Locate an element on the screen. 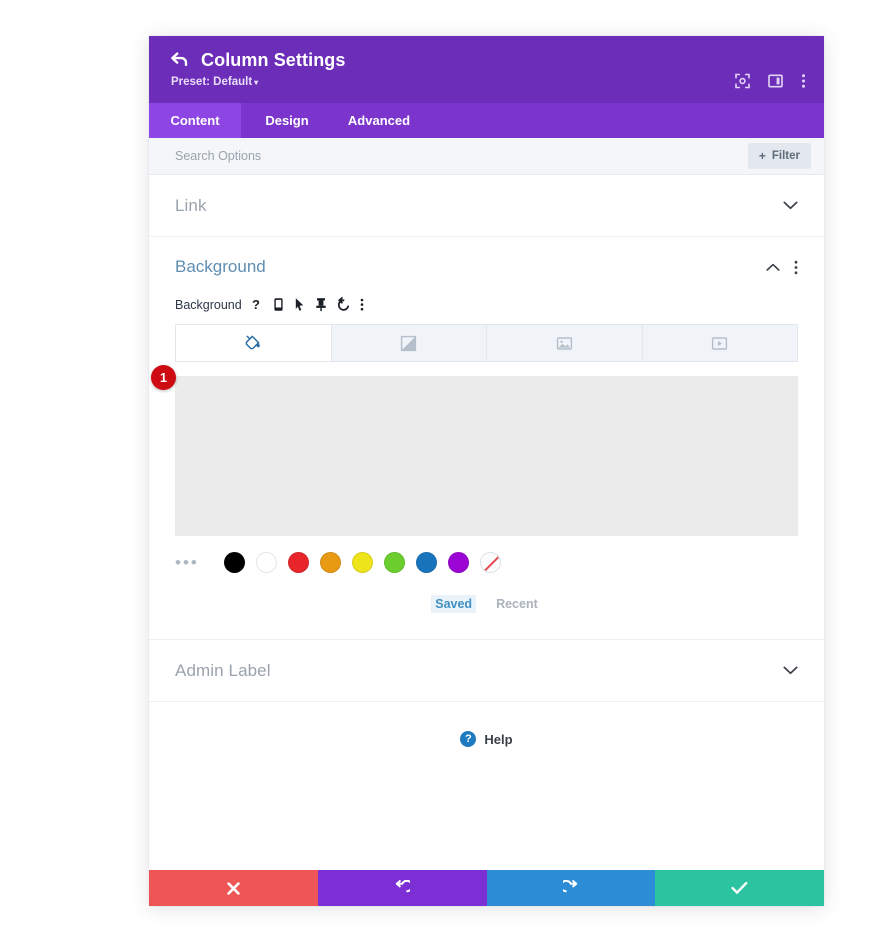 The width and height of the screenshot is (880, 949). search-bar: + Filter is located at coordinates (486, 156).